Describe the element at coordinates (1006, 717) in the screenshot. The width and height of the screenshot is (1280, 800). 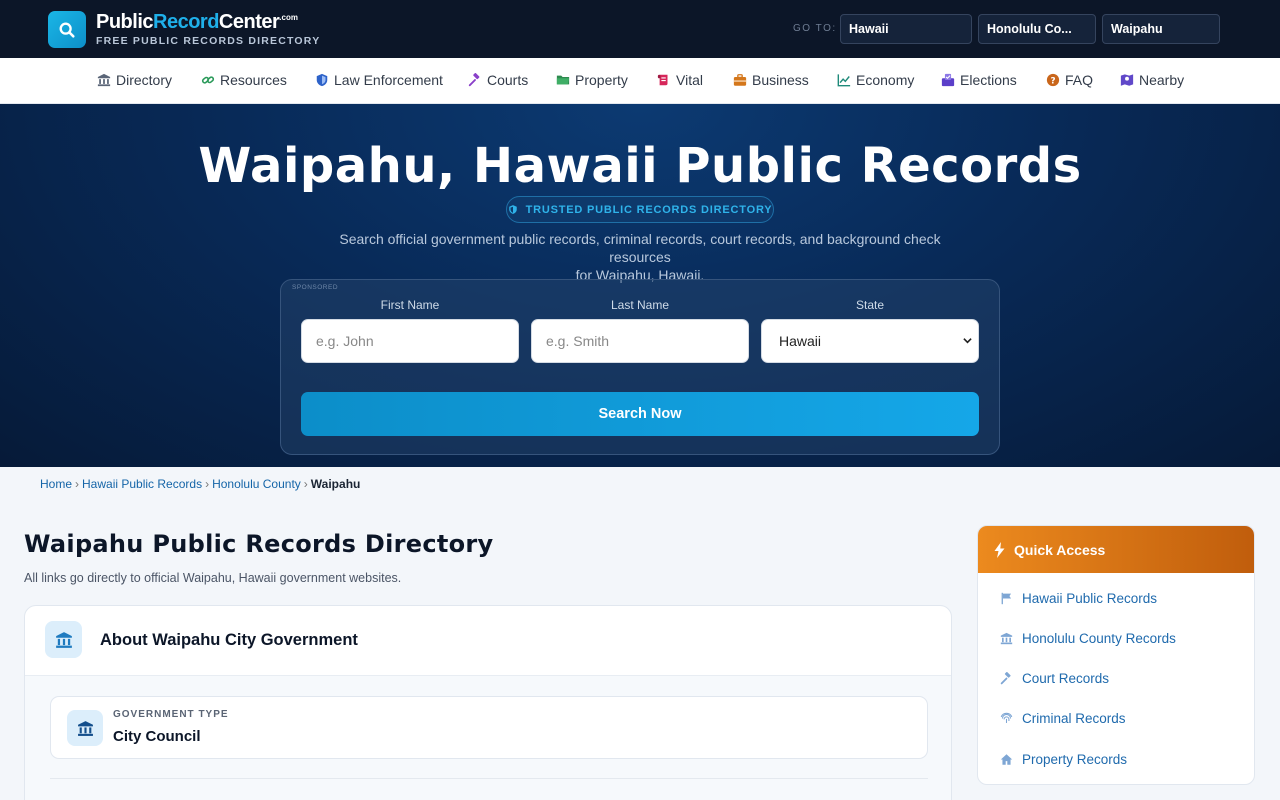
I see `fingerprint-icon` at that location.